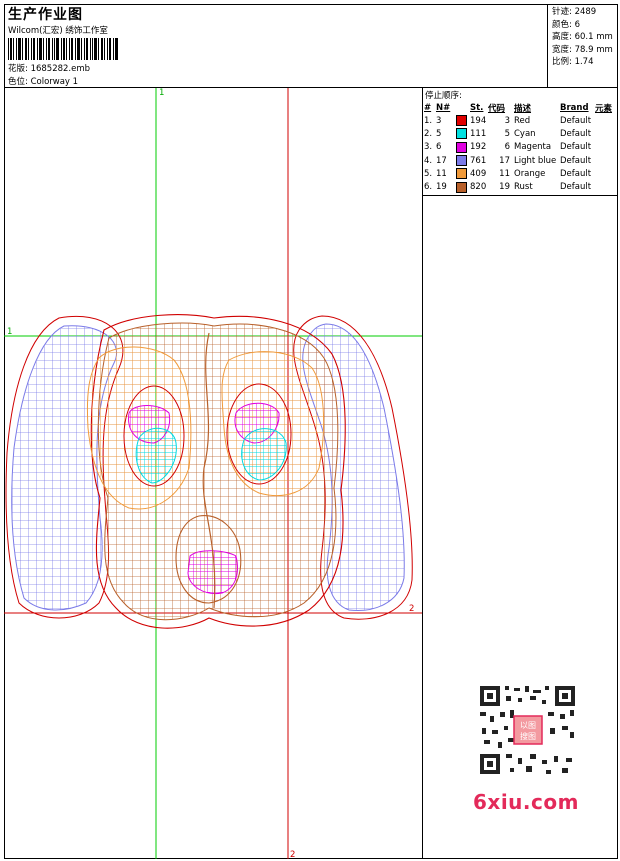 The height and width of the screenshot is (861, 620). Describe the element at coordinates (507, 147) in the screenshot. I see `row-code: 6` at that location.